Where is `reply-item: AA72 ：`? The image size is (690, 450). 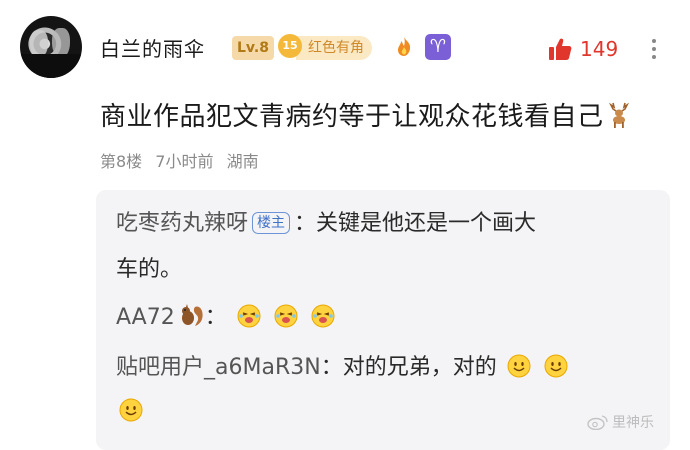 reply-item: AA72 ： is located at coordinates (227, 318).